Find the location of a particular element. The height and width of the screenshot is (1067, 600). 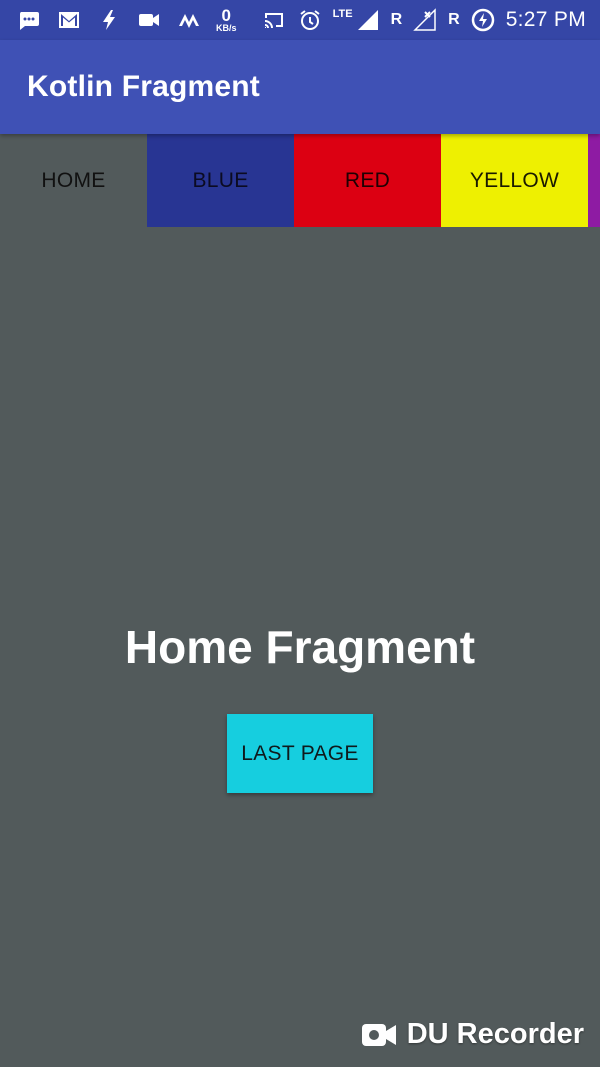

roaming-indicator-2: R is located at coordinates (454, 19).